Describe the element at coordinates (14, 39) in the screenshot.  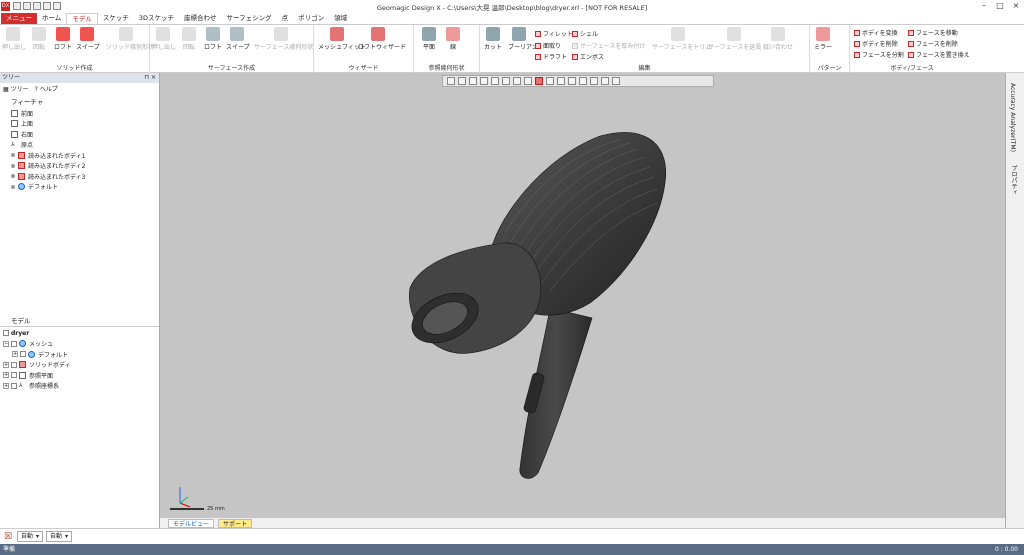
I see `solid-extrude-button: 押し出し` at that location.